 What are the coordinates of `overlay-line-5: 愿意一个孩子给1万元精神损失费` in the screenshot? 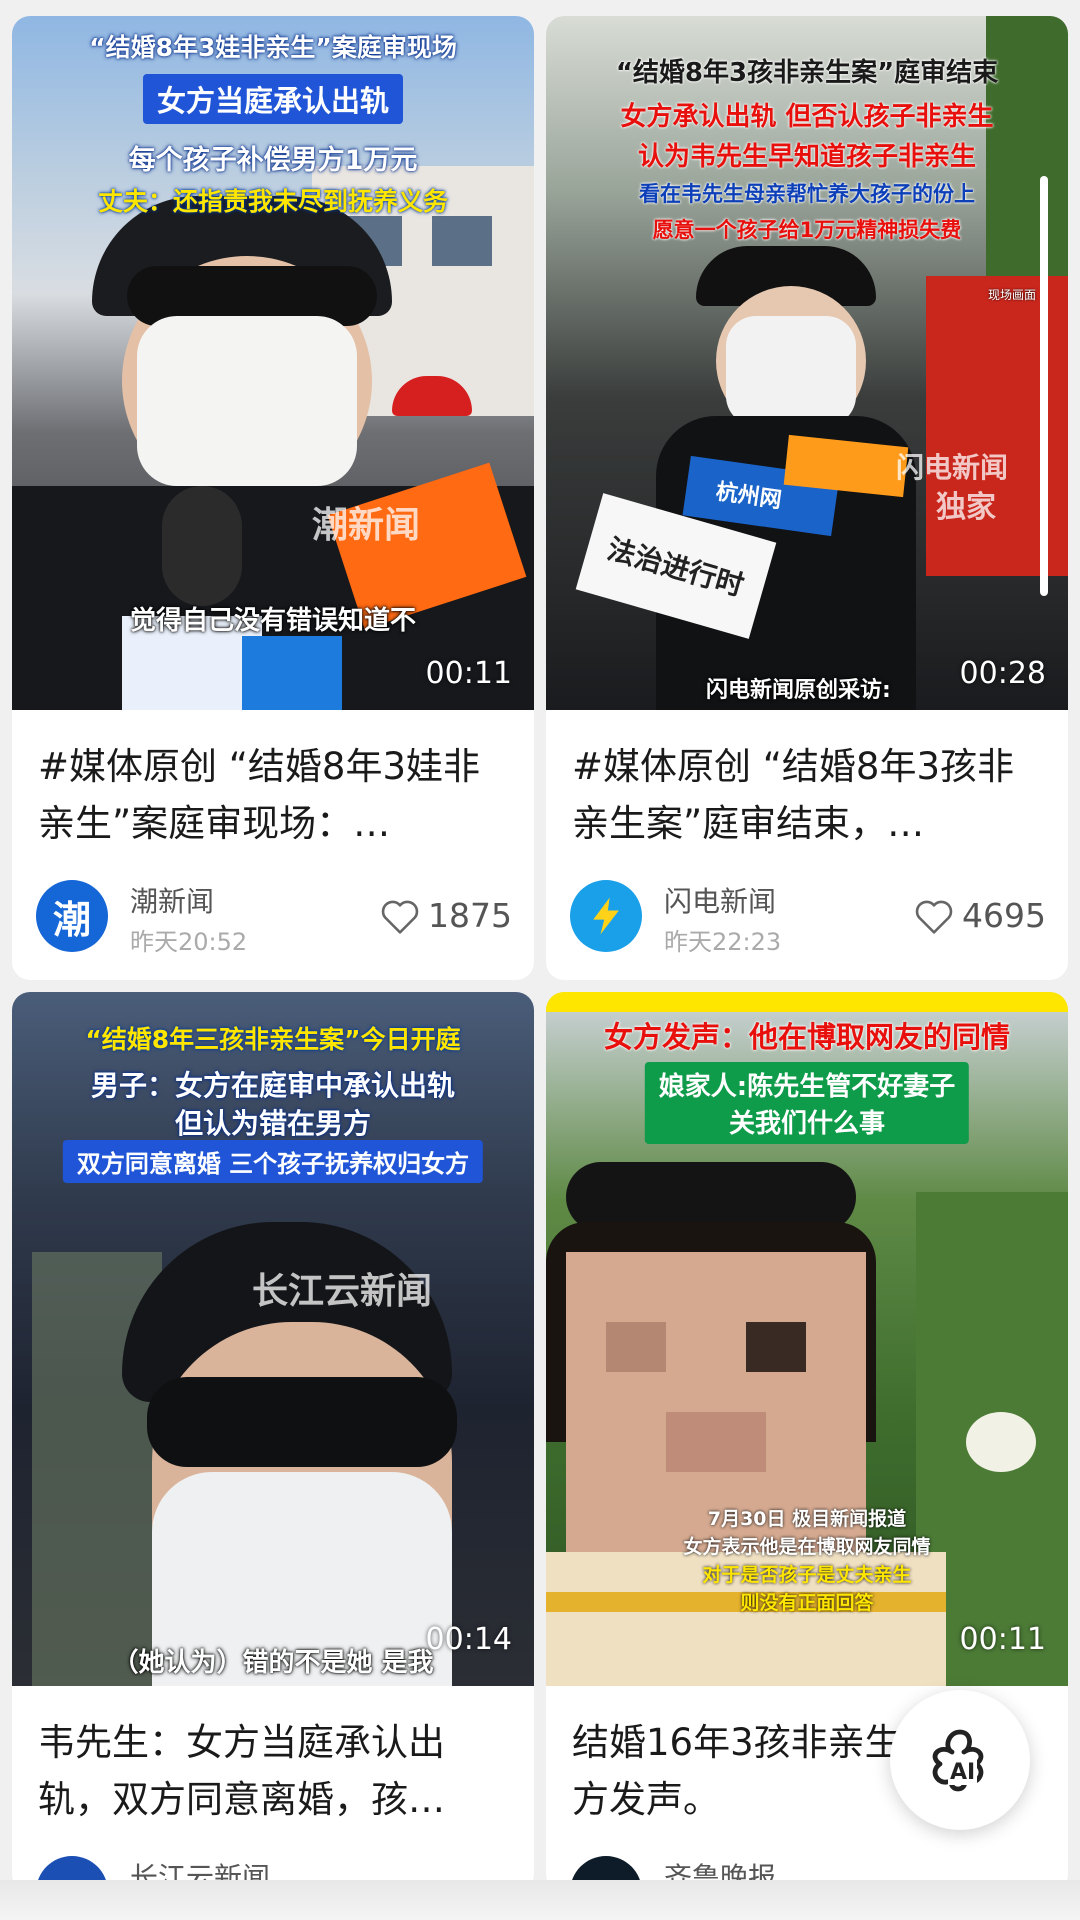 It's located at (807, 230).